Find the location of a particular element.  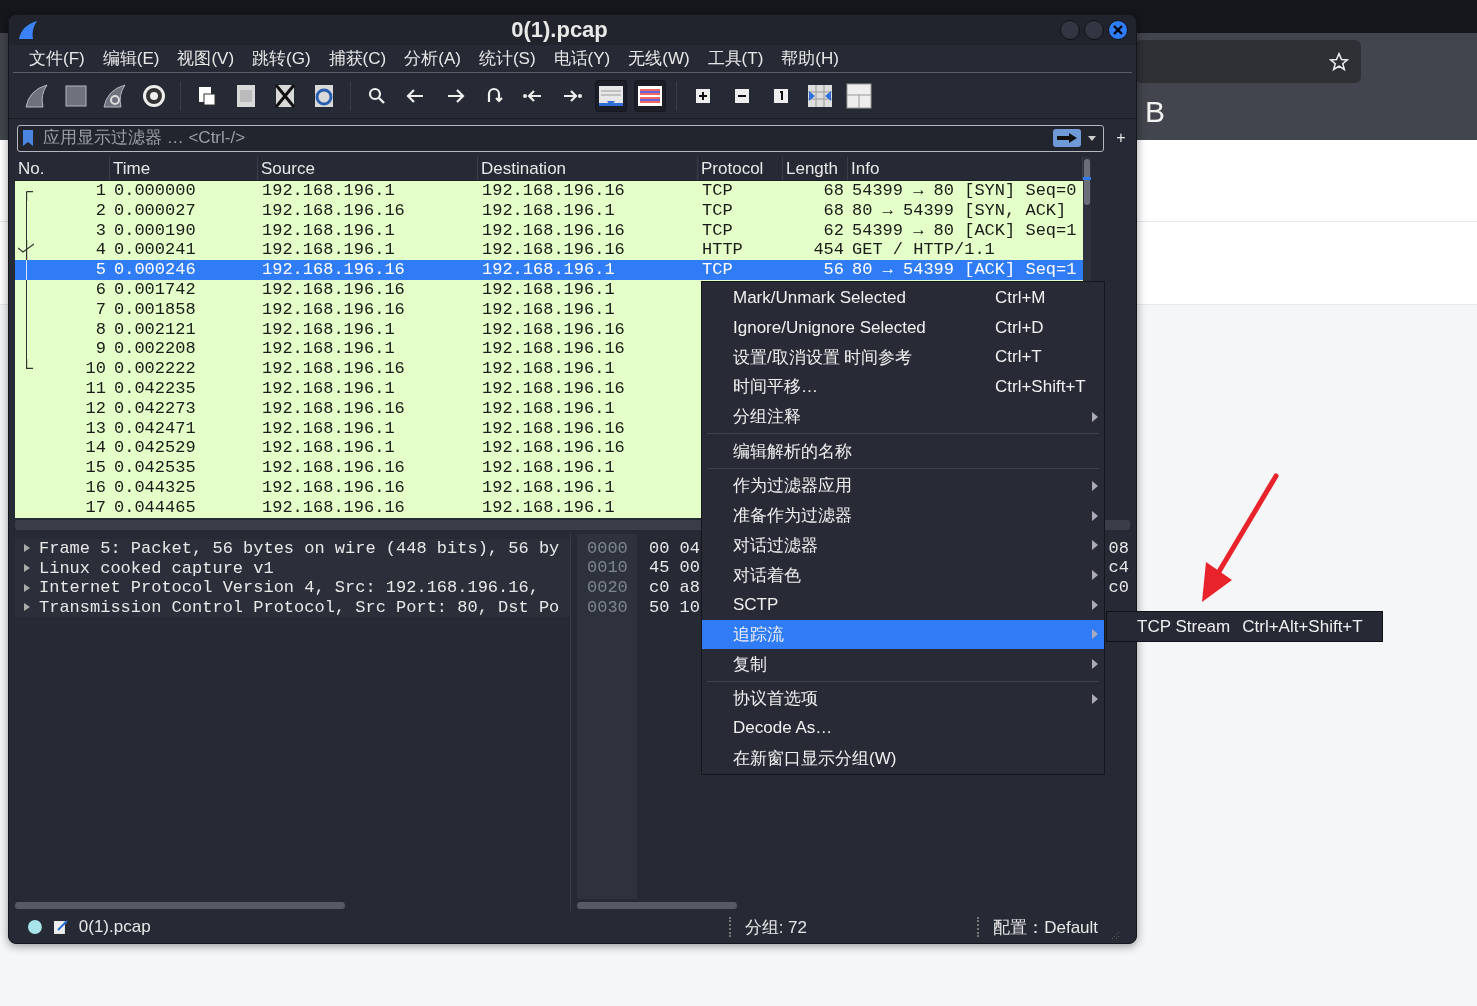

packet-row: 3 0.000190 192.168.196.1 192.168.196.16 TCP 62 54399 → 80 [ACK] Seq=1 is located at coordinates (549, 230).